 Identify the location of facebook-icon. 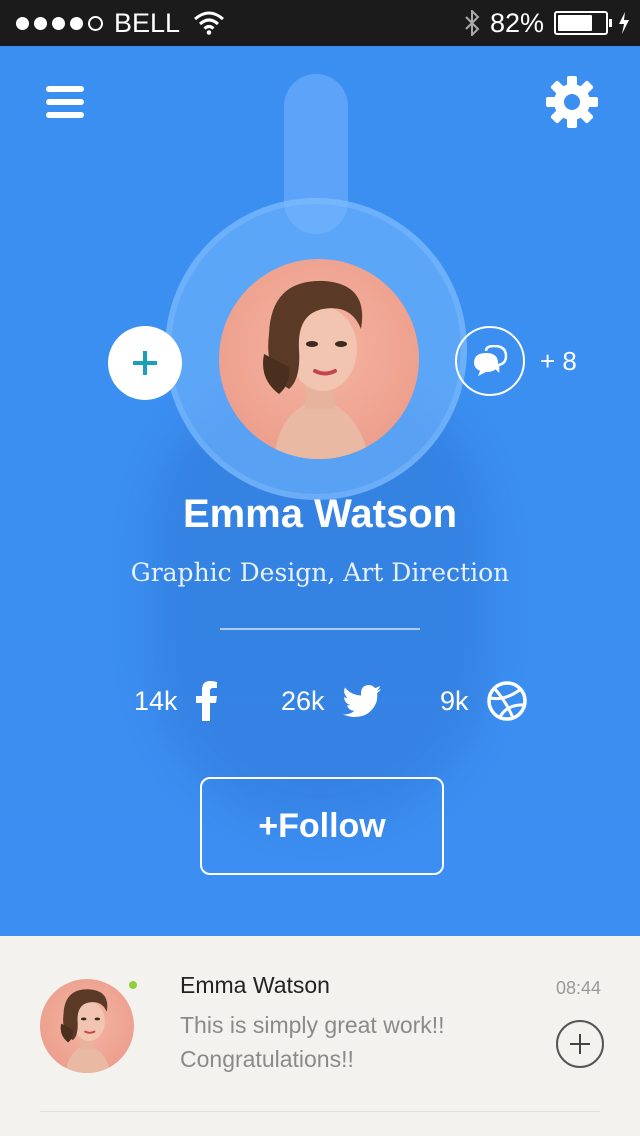
(206, 701).